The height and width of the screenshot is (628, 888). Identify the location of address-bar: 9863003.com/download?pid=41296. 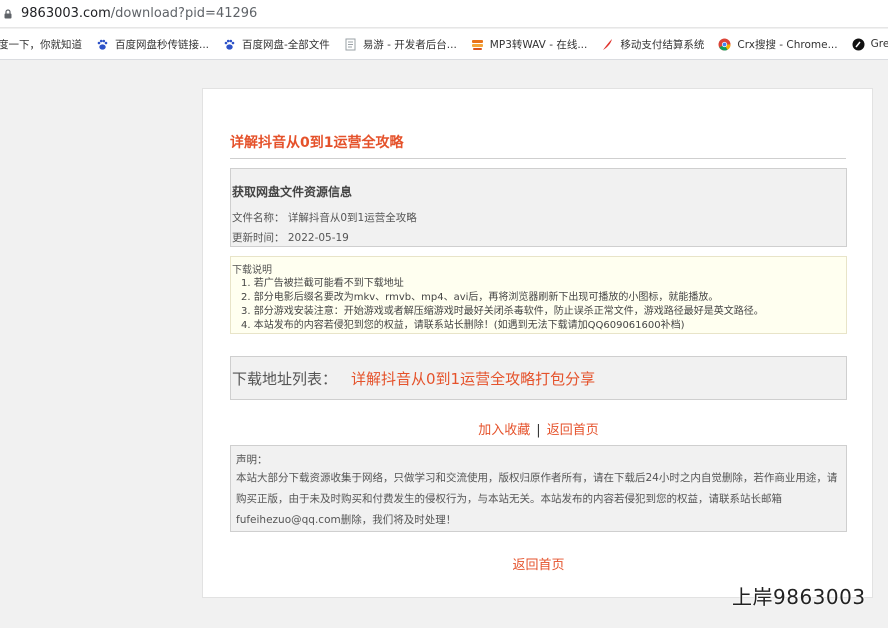
(444, 14).